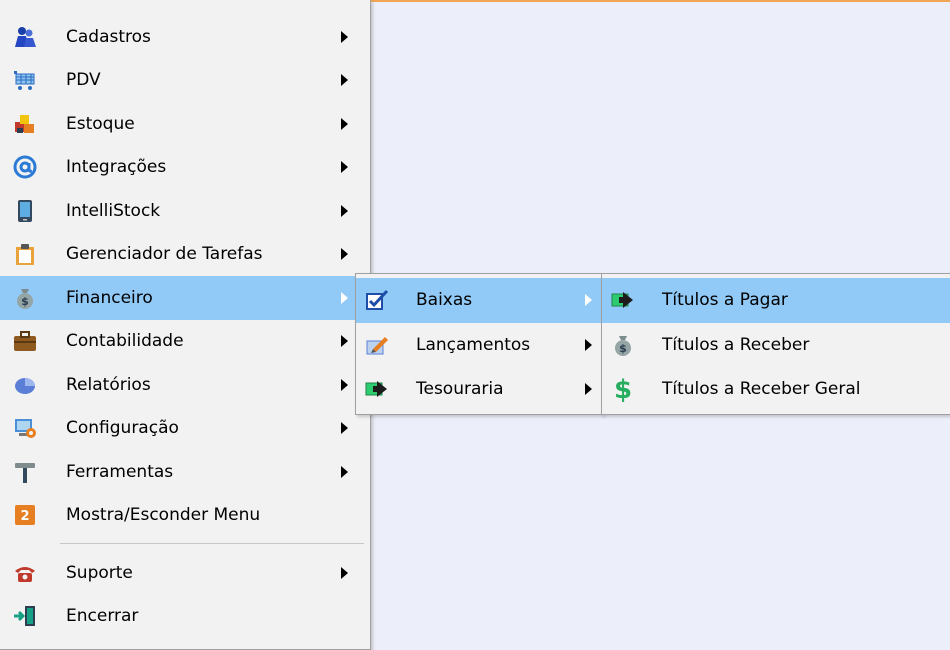  What do you see at coordinates (163, 515) in the screenshot?
I see `menu-item-label: Mostra/Esconder Menu` at bounding box center [163, 515].